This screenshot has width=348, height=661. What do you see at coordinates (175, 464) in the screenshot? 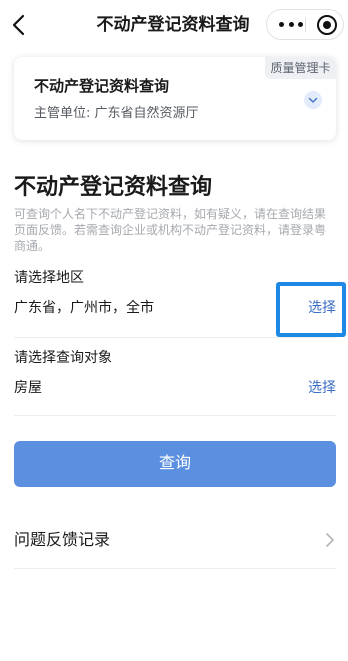
I see `query-button: 查询` at bounding box center [175, 464].